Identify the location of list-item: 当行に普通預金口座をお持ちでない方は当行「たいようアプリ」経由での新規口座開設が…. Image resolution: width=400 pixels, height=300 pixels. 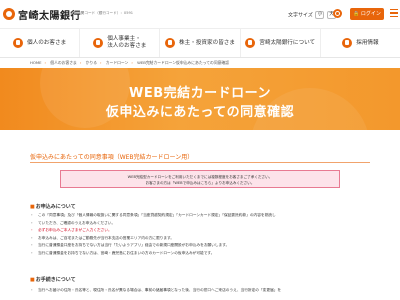
(200, 246).